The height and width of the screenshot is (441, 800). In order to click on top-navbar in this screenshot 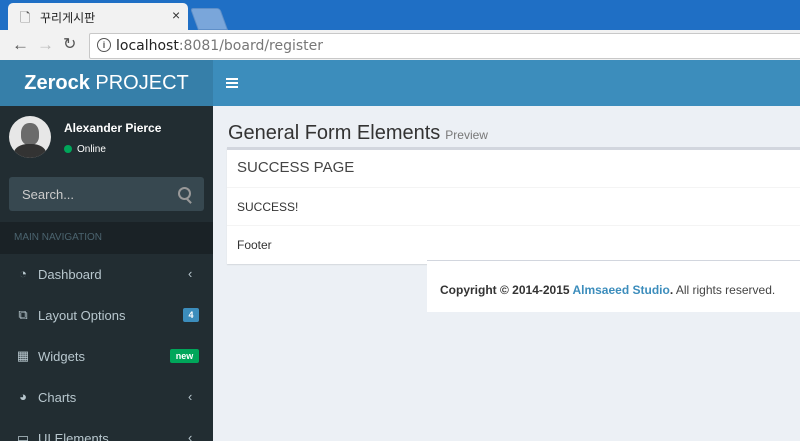, I will do `click(506, 83)`.